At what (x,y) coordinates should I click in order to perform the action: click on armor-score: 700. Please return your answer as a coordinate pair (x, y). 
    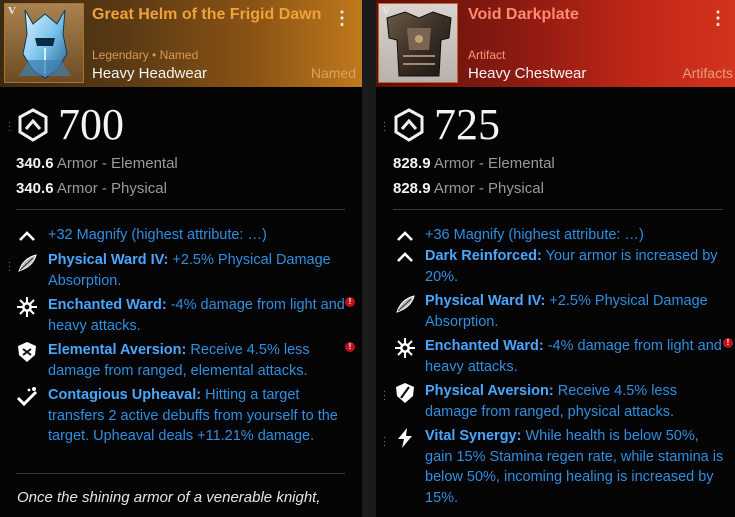
    Looking at the image, I should click on (91, 124).